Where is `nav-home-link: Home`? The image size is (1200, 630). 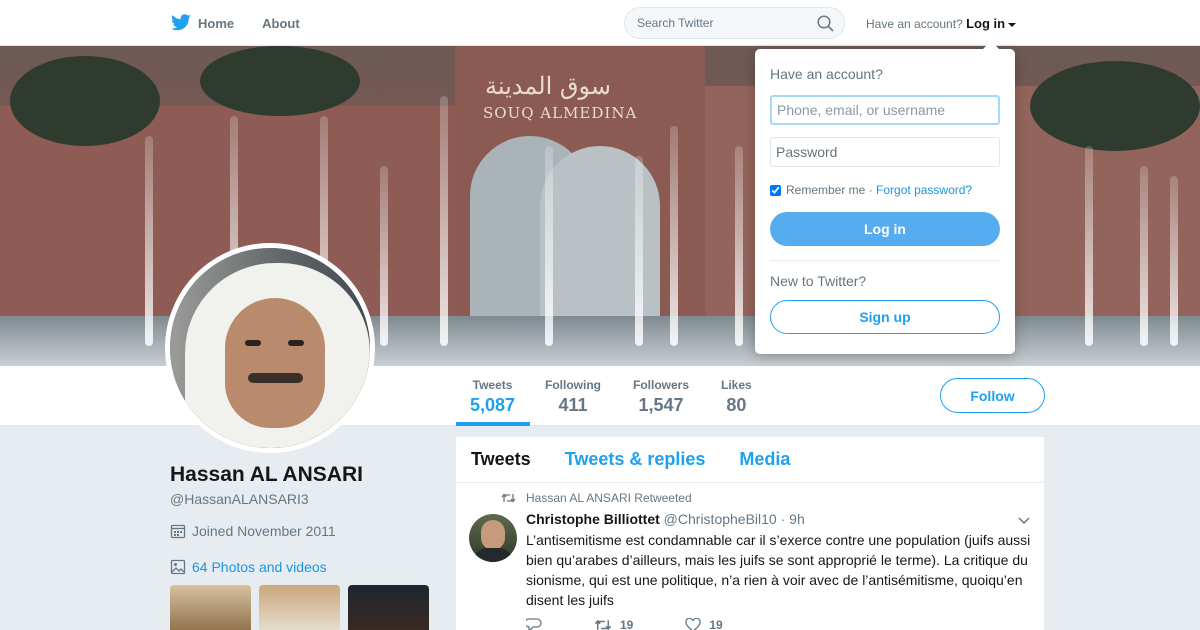 nav-home-link: Home is located at coordinates (202, 23).